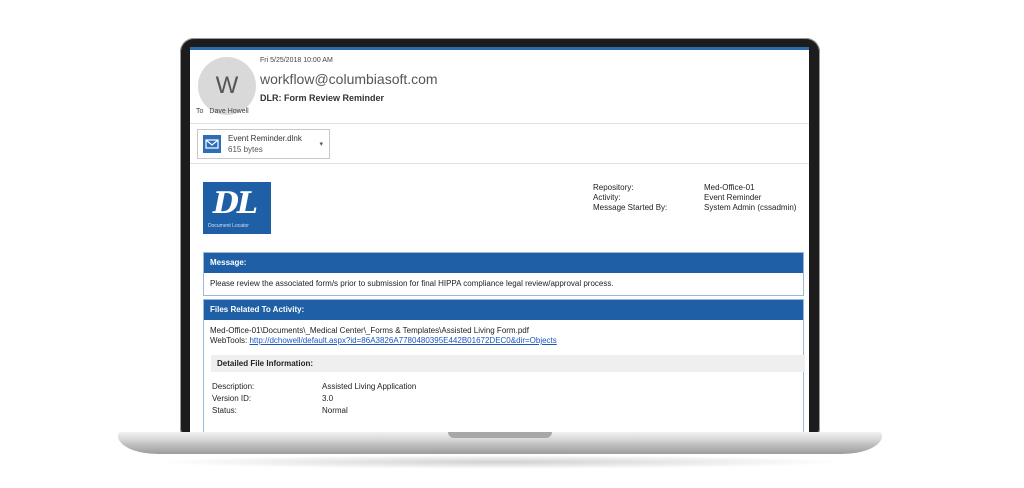 The width and height of the screenshot is (1024, 488). What do you see at coordinates (314, 386) in the screenshot?
I see `detail-row-description: Description: Assisted Living Application` at bounding box center [314, 386].